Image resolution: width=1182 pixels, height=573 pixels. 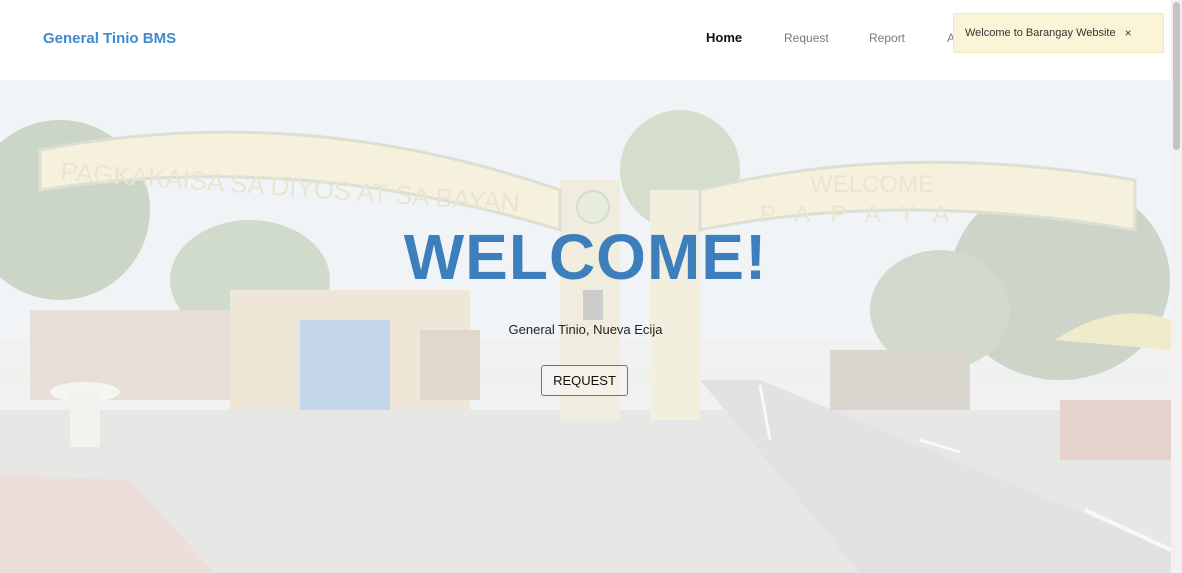 What do you see at coordinates (724, 37) in the screenshot?
I see `nav-link-home: Home` at bounding box center [724, 37].